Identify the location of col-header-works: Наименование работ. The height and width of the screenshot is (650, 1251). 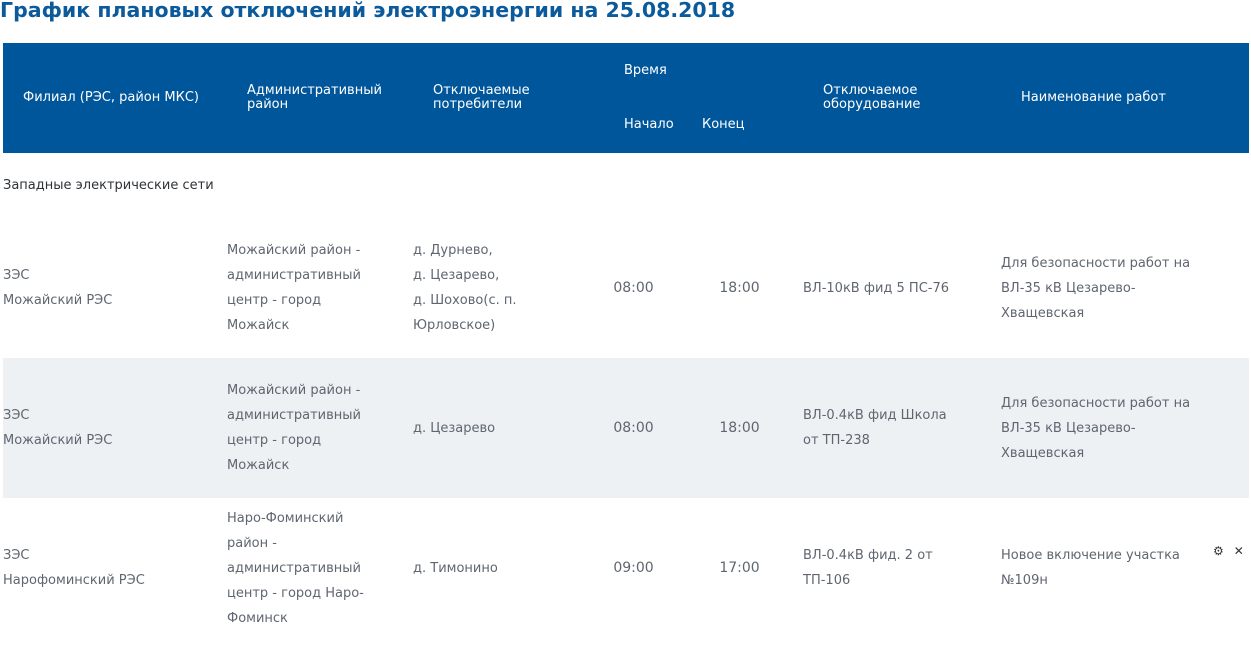
(1125, 98).